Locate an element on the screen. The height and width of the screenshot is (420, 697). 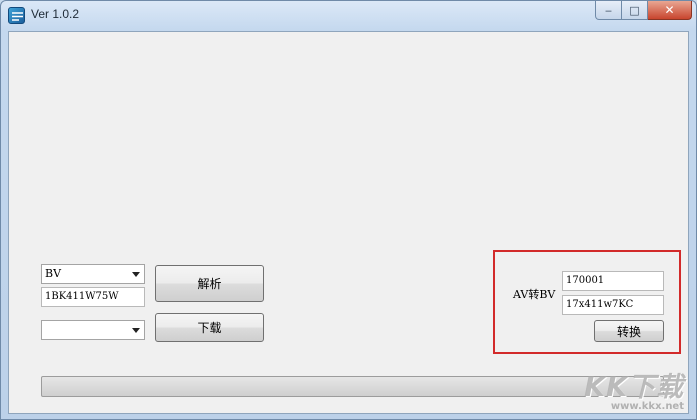
bv-number-input: 17x411w7KC is located at coordinates (613, 305).